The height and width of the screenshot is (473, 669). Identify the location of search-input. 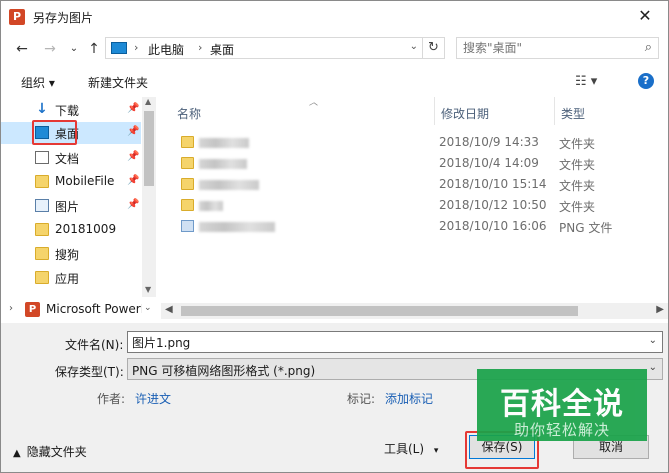
(548, 48).